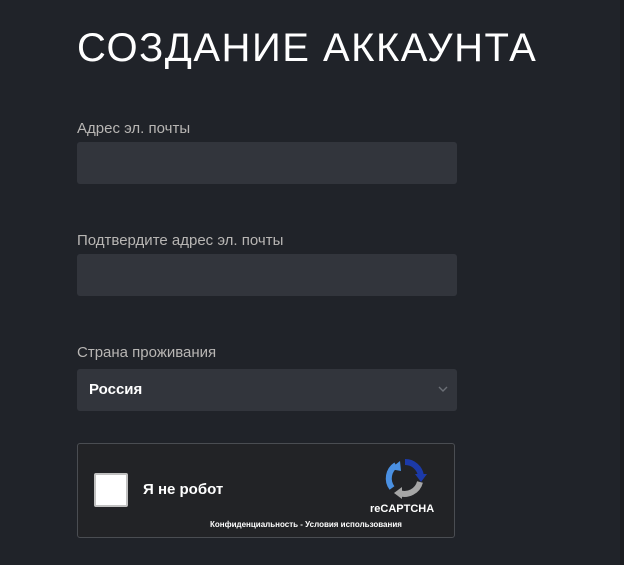 The width and height of the screenshot is (624, 565). What do you see at coordinates (183, 489) in the screenshot?
I see `not-robot-label: Я не робот` at bounding box center [183, 489].